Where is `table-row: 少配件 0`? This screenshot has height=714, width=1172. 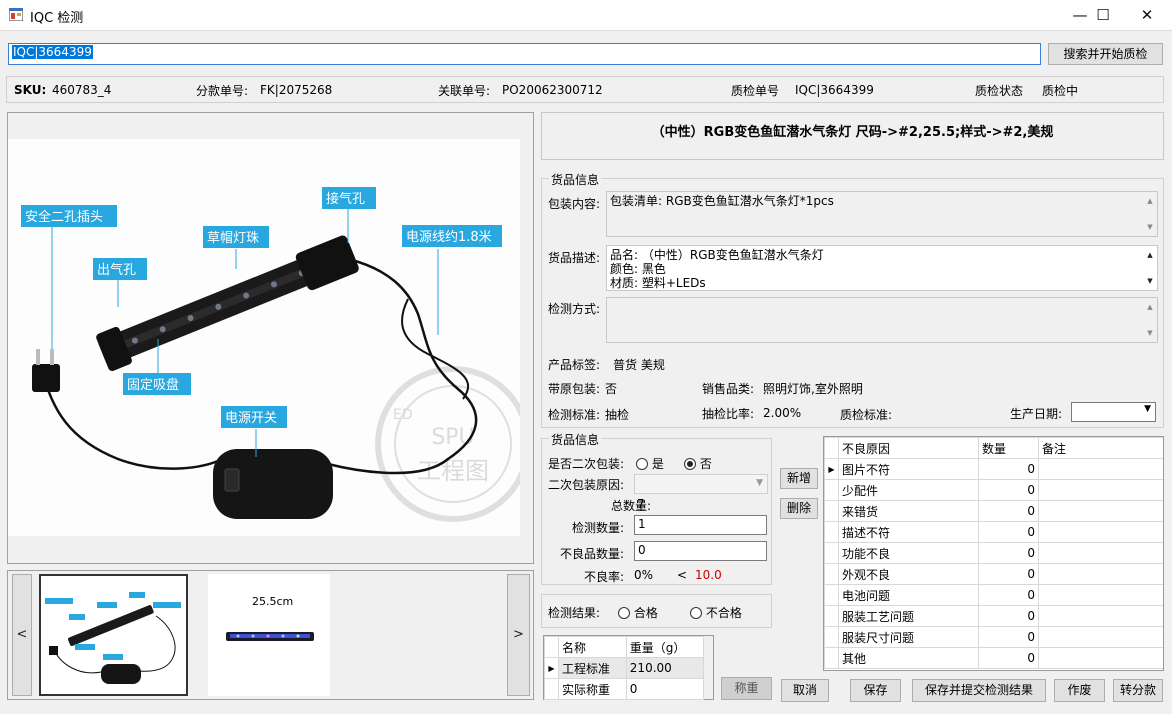
table-row: 少配件 0 is located at coordinates (993, 490).